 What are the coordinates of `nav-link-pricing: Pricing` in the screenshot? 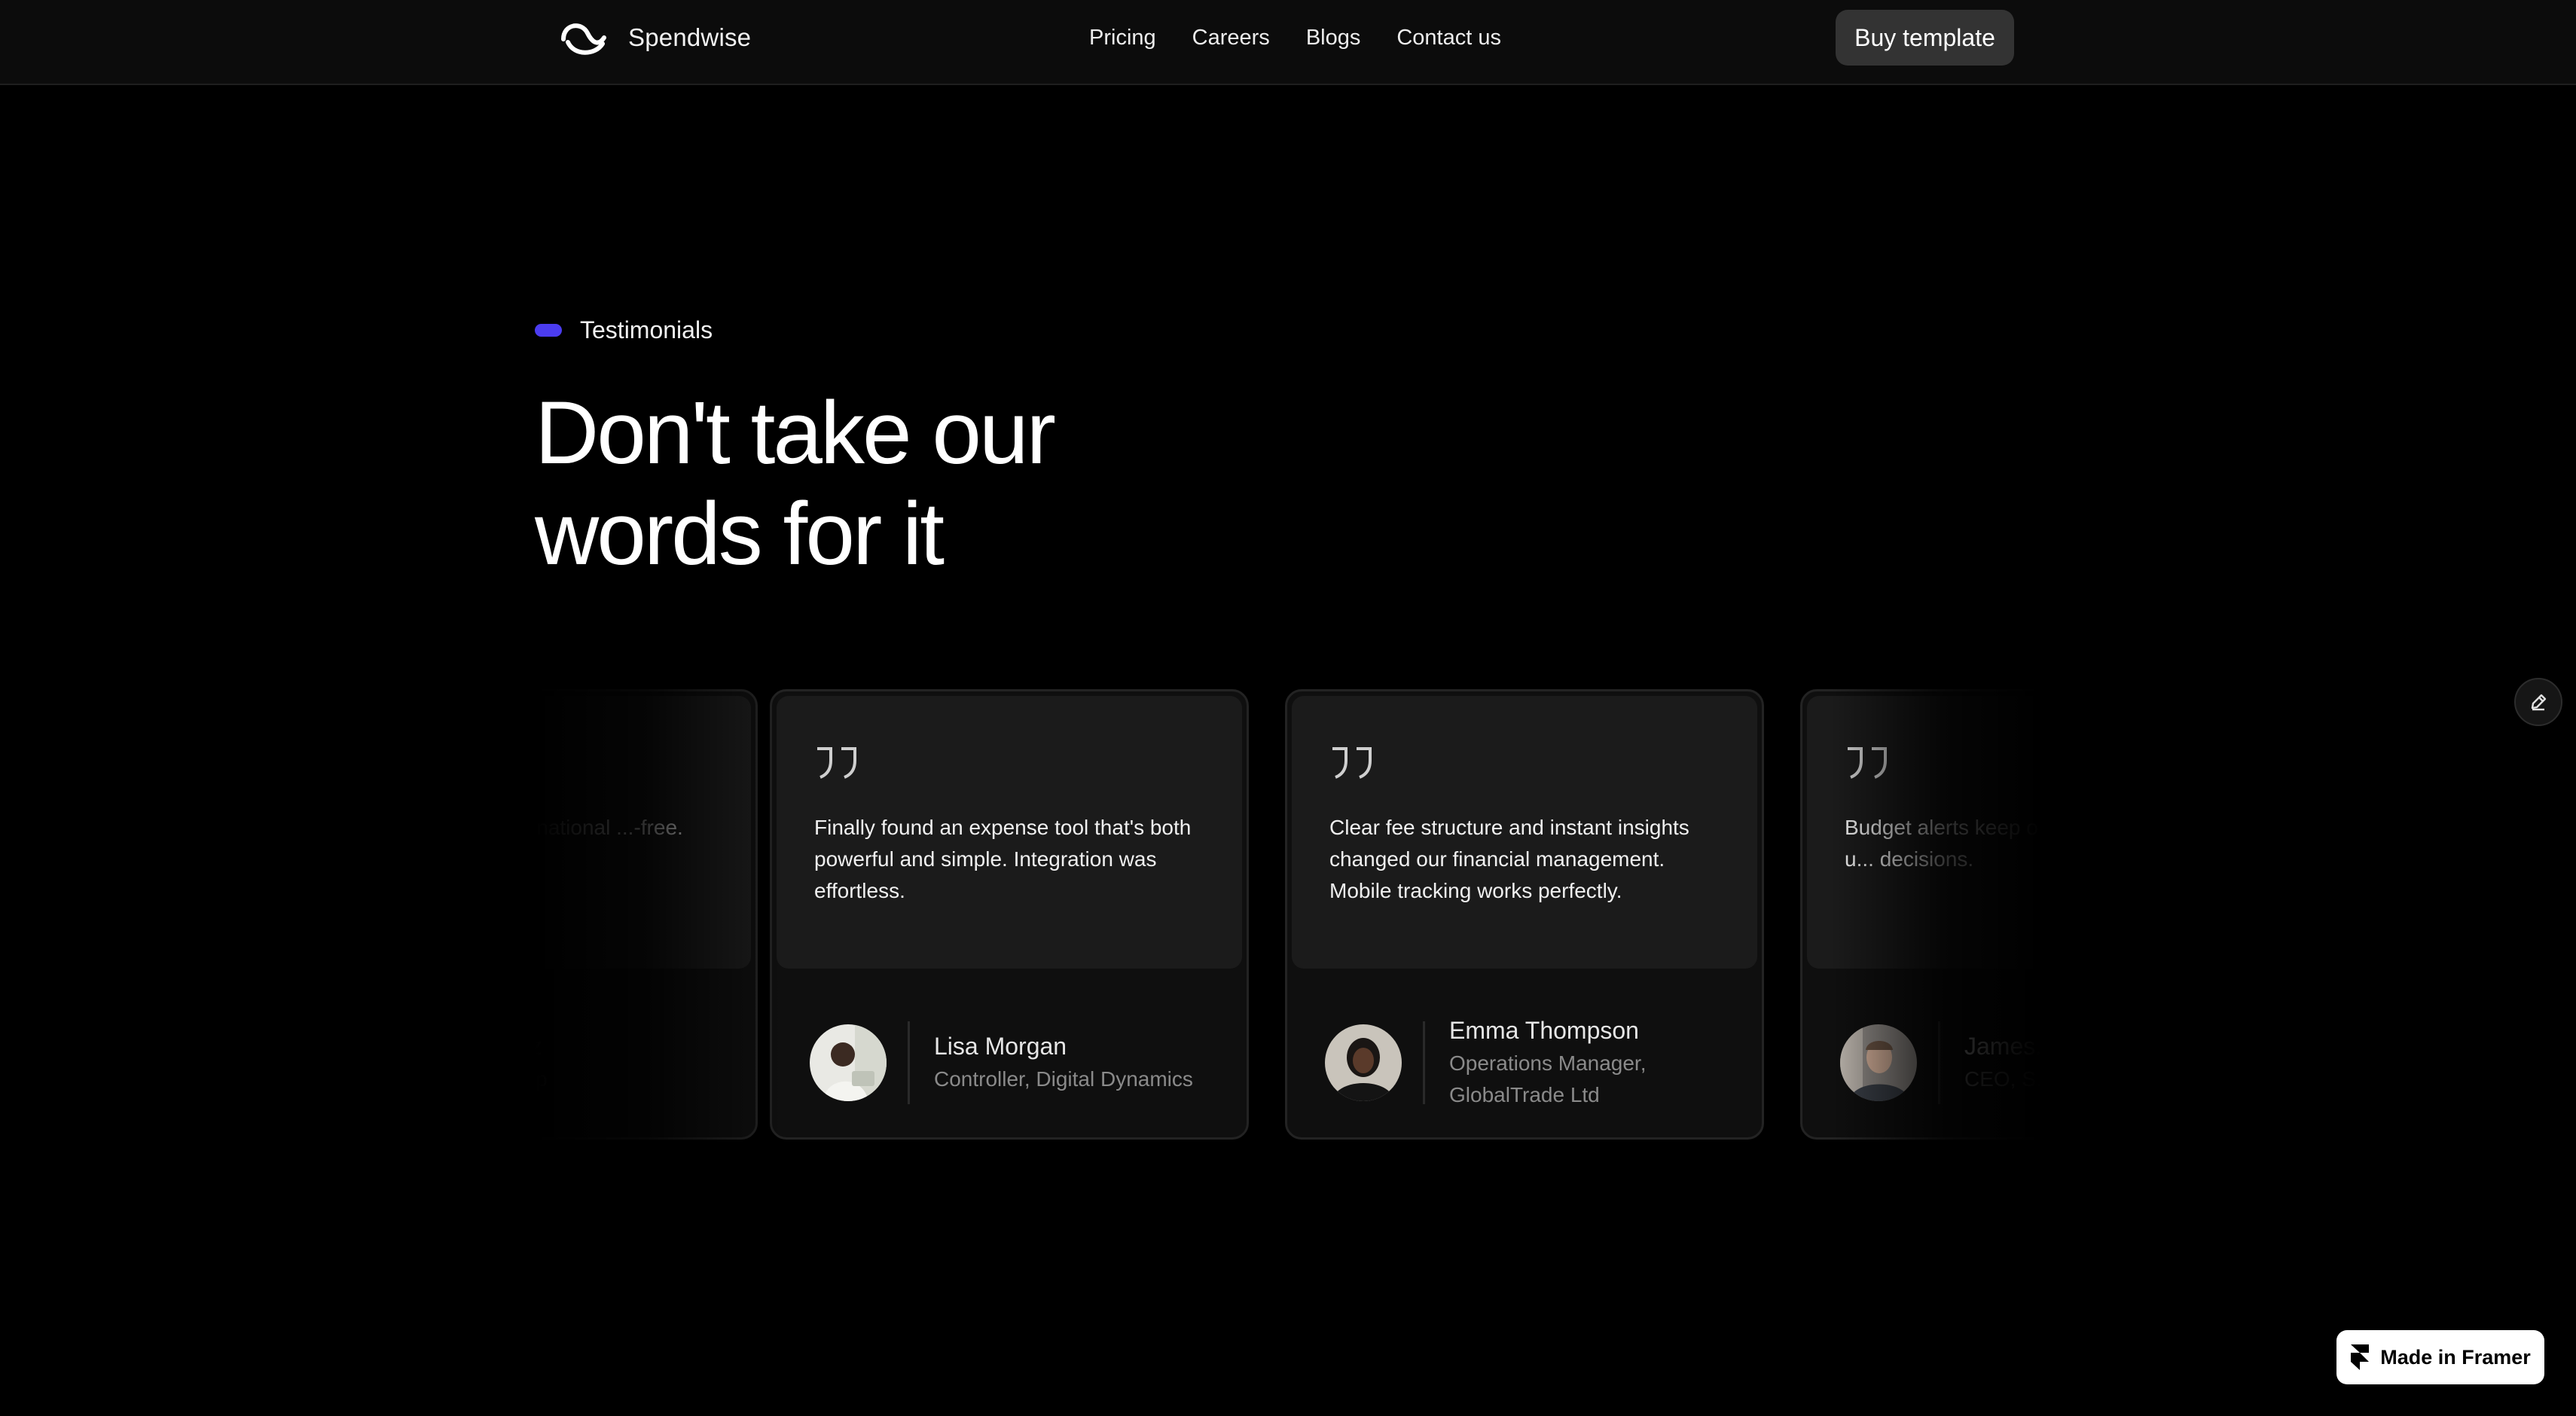 It's located at (1123, 38).